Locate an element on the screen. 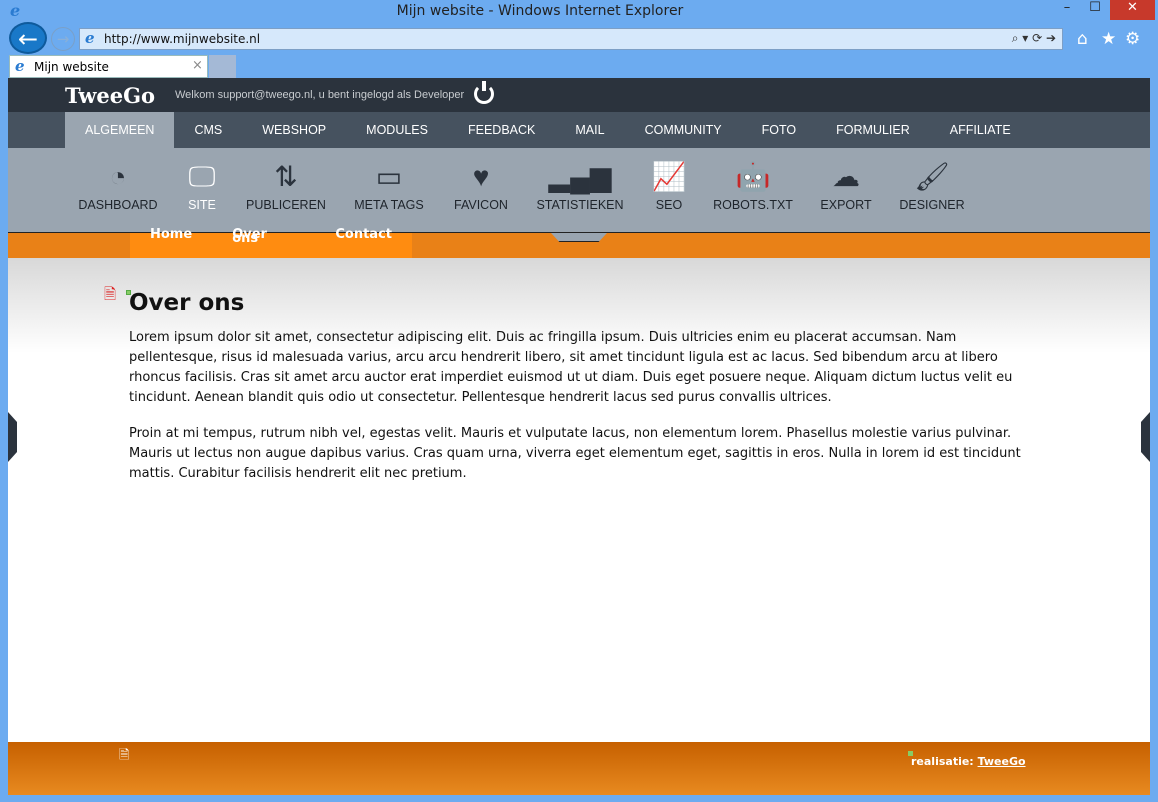  nav-tab-community: COMMUNITY is located at coordinates (683, 130).